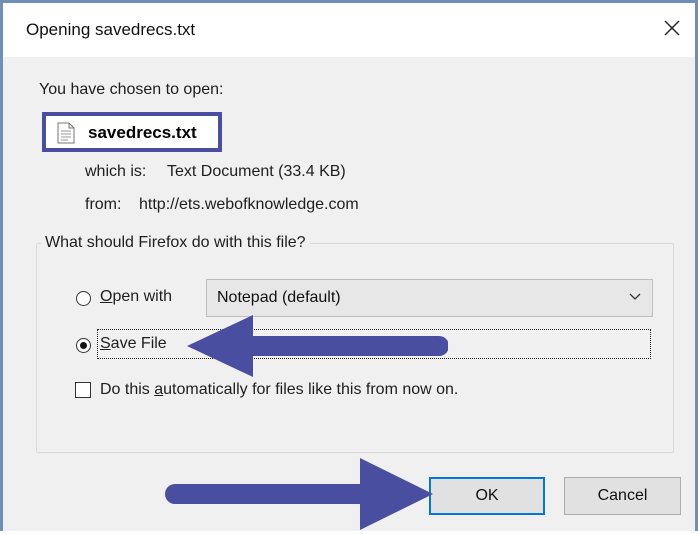  I want to click on application-select-value: Notepad (default), so click(279, 297).